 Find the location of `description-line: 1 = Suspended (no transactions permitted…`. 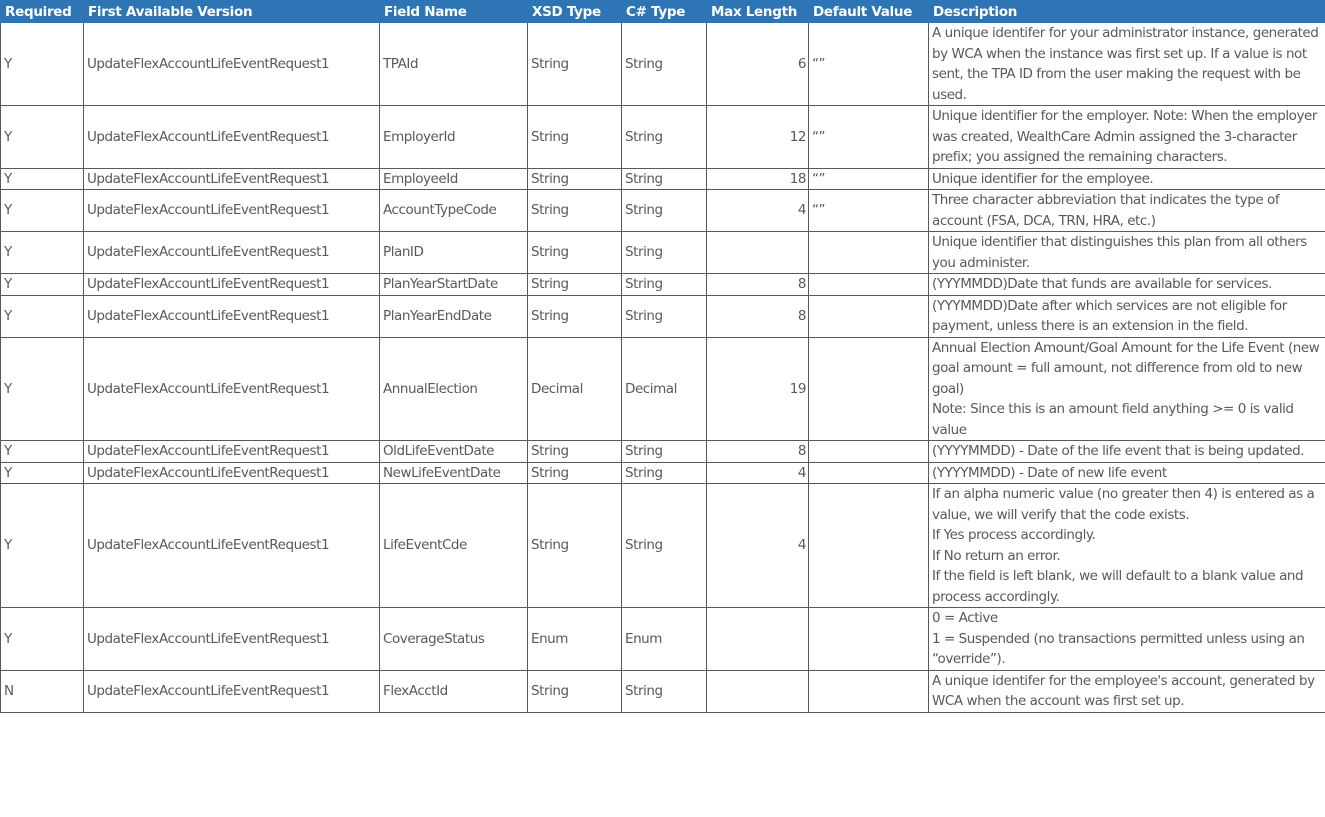

description-line: 1 = Suspended (no transactions permitted… is located at coordinates (1118, 649).